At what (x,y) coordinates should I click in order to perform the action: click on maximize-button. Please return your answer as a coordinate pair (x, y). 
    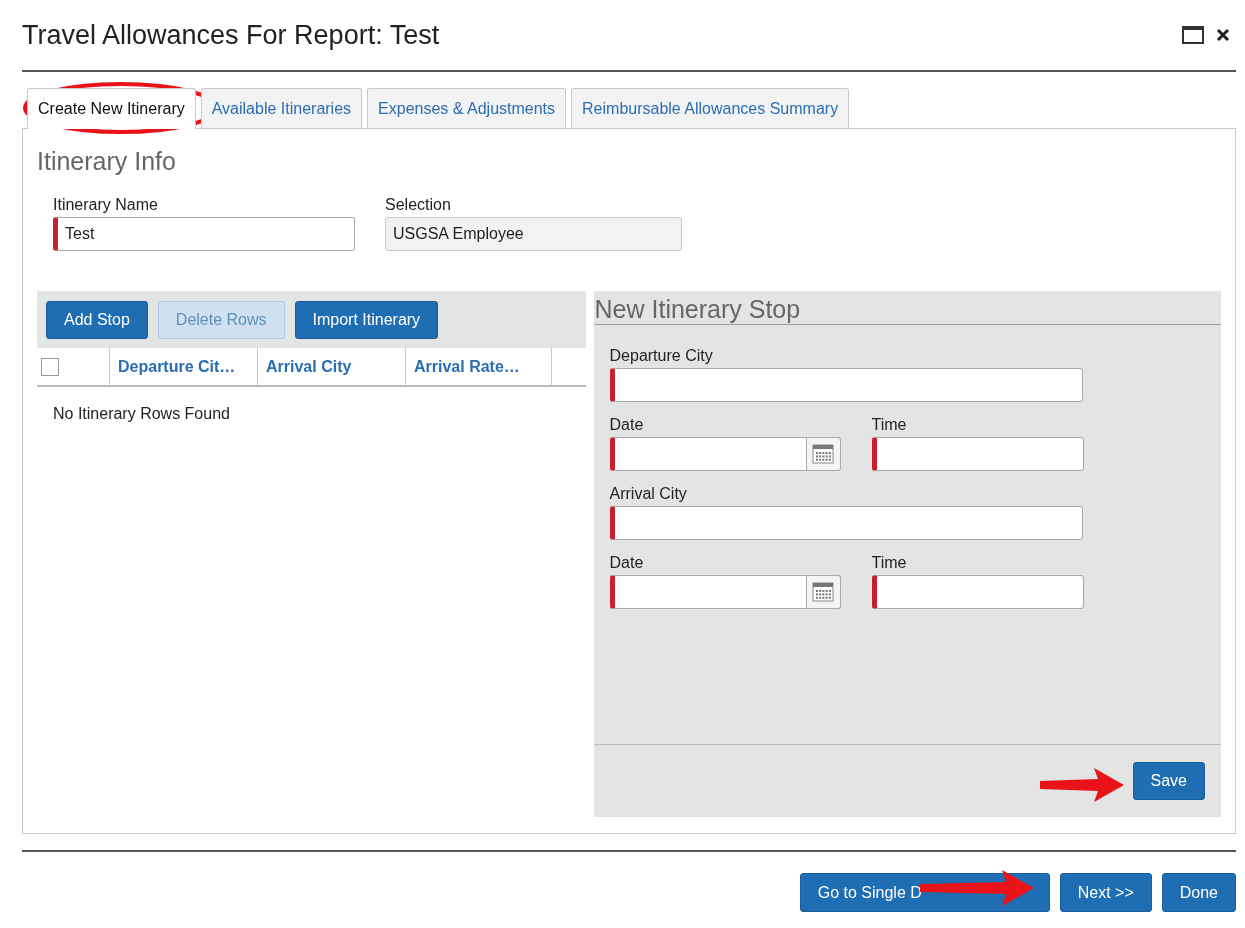
    Looking at the image, I should click on (1193, 35).